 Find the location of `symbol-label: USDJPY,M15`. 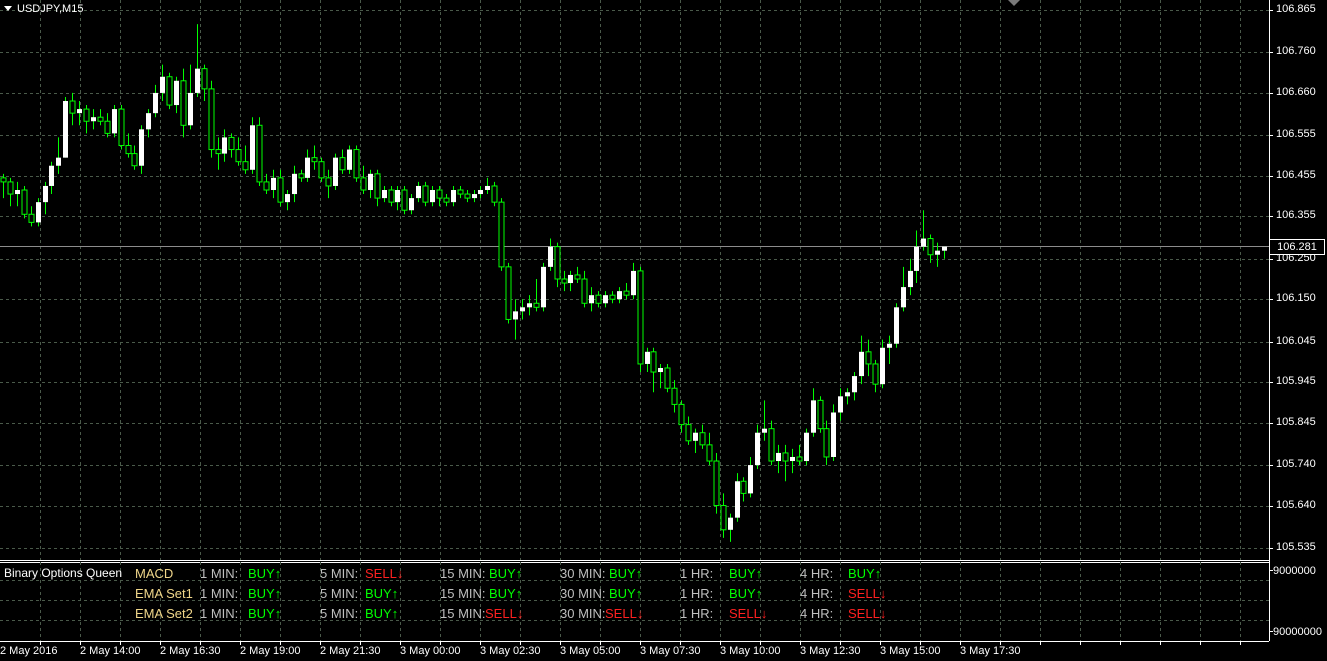

symbol-label: USDJPY,M15 is located at coordinates (43, 9).